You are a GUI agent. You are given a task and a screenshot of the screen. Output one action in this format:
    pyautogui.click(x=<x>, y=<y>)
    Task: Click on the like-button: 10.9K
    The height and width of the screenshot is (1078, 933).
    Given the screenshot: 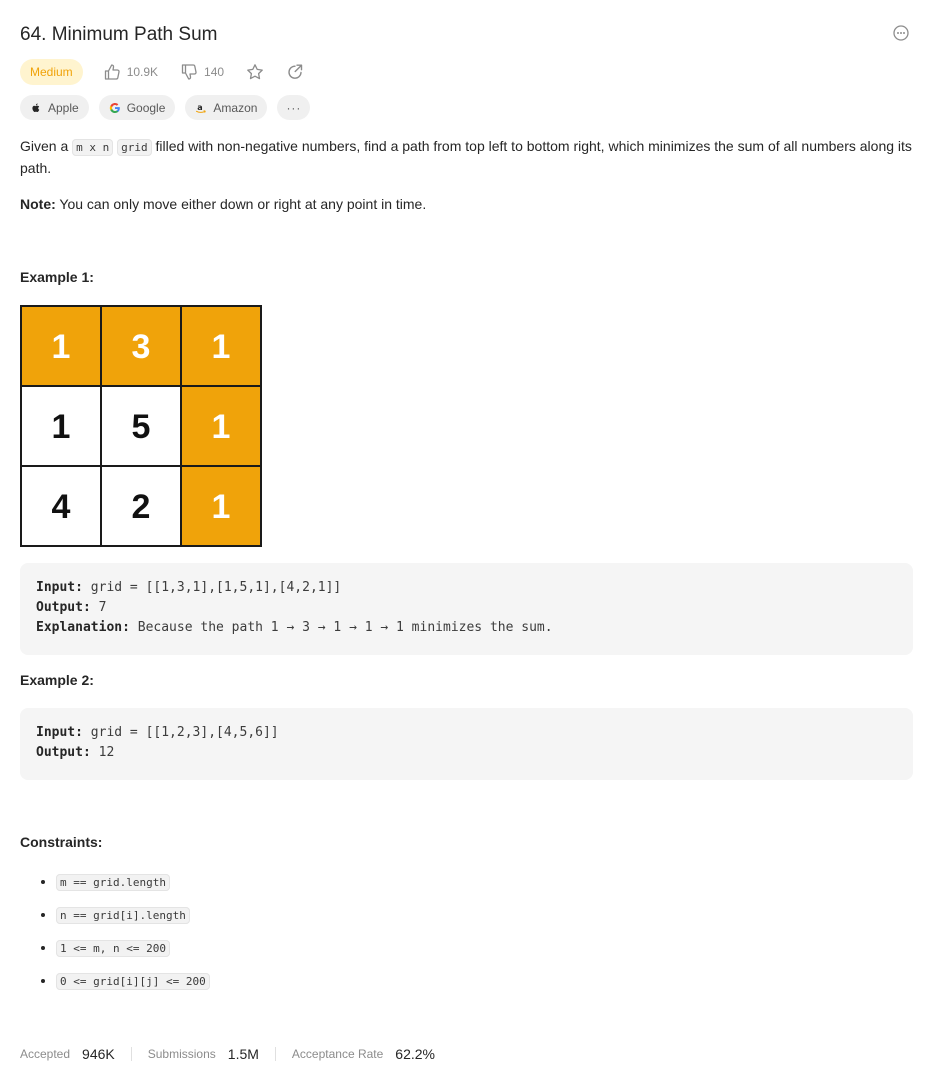 What is the action you would take?
    pyautogui.click(x=130, y=72)
    